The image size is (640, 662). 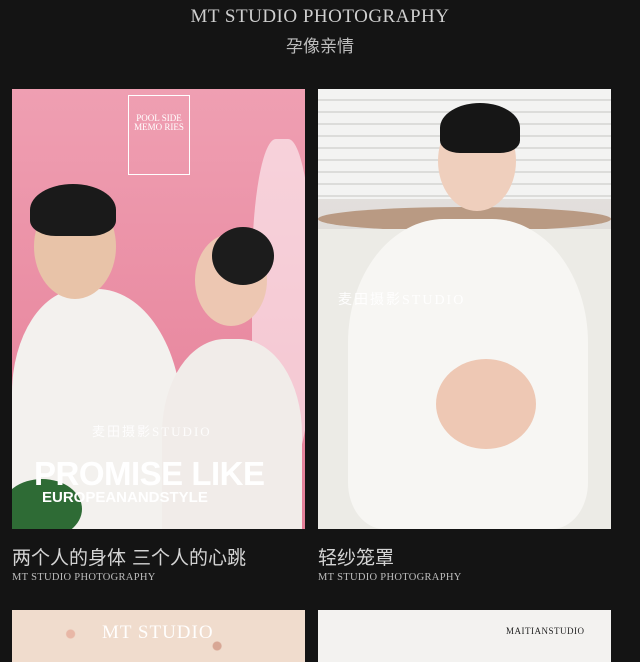 What do you see at coordinates (149, 473) in the screenshot?
I see `photo-headline: PROMISE LIKE` at bounding box center [149, 473].